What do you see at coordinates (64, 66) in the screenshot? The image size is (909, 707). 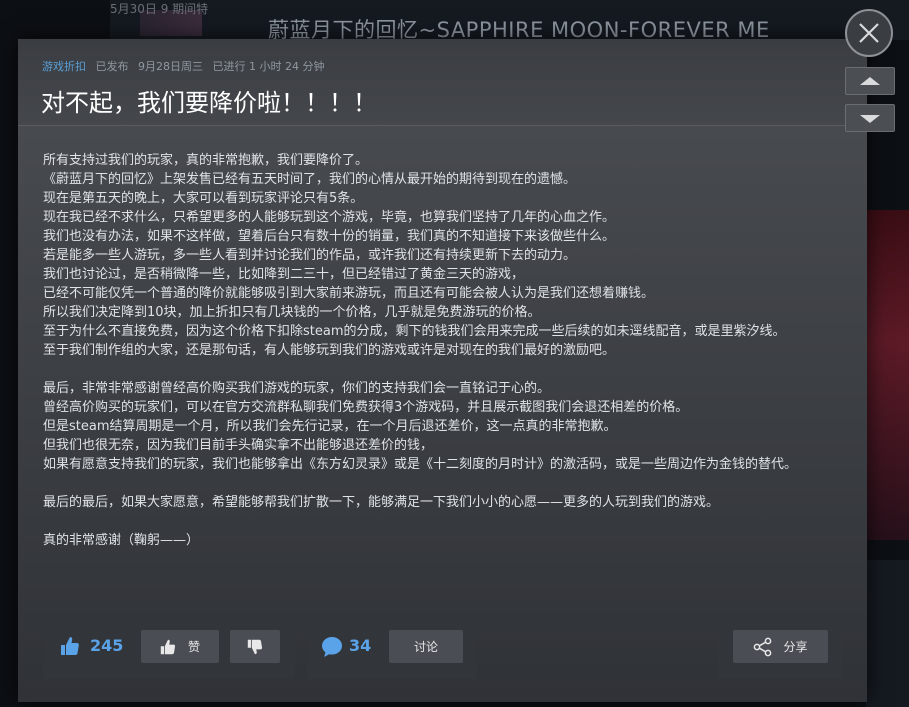 I see `event-category: 游戏折扣` at bounding box center [64, 66].